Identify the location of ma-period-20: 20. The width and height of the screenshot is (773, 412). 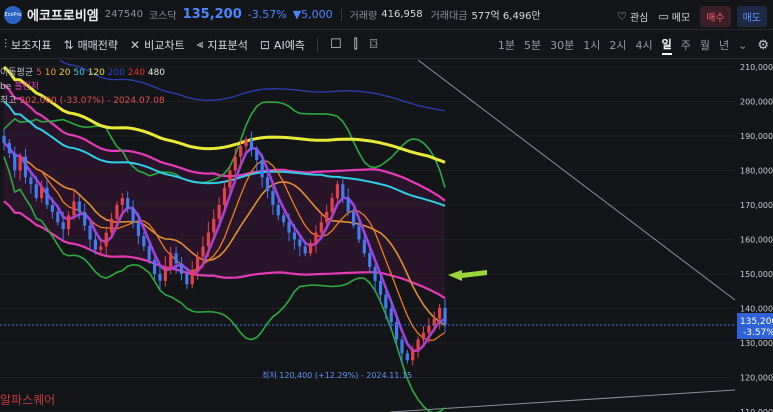
(66, 73).